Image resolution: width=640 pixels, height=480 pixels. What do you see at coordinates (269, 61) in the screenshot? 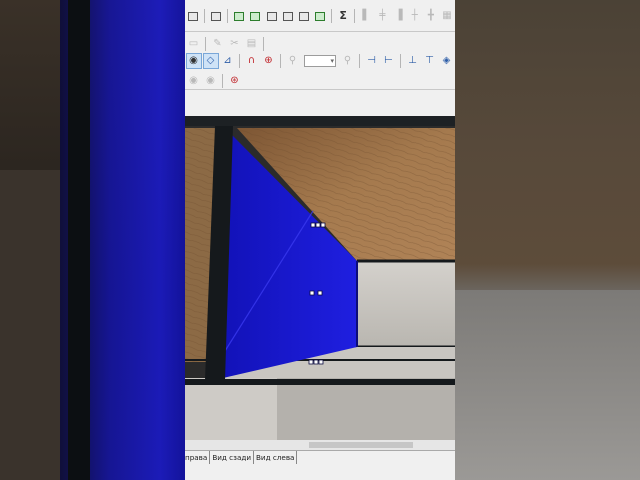
I see `target-icon: ⊕` at bounding box center [269, 61].